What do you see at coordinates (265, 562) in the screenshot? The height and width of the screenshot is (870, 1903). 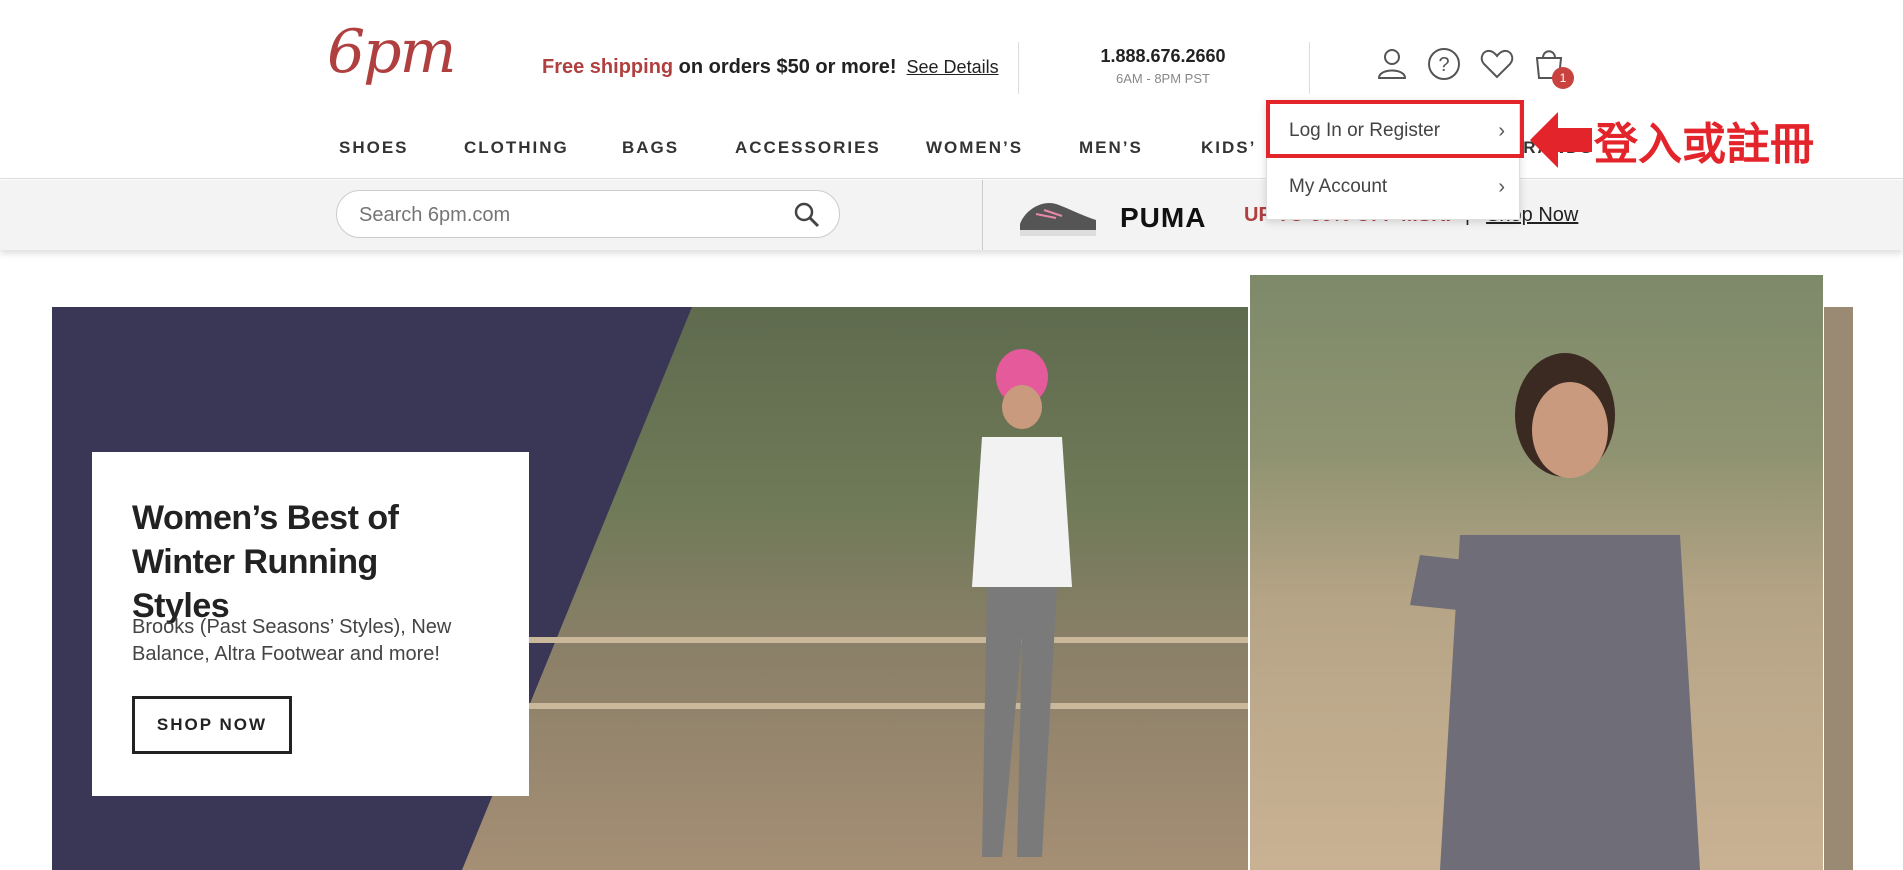 I see `hero-title: Women’s Best of Winter Running Styles` at bounding box center [265, 562].